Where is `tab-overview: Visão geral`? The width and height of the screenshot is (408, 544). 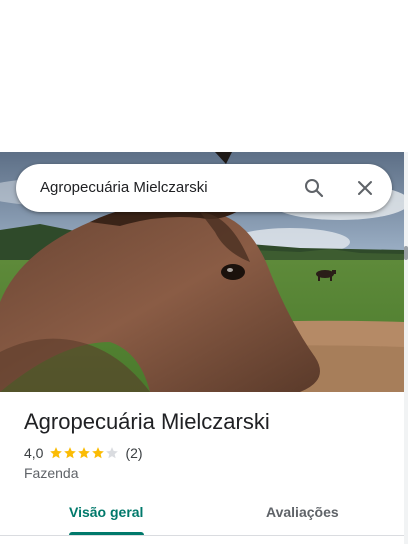
tab-overview: Visão geral is located at coordinates (106, 512).